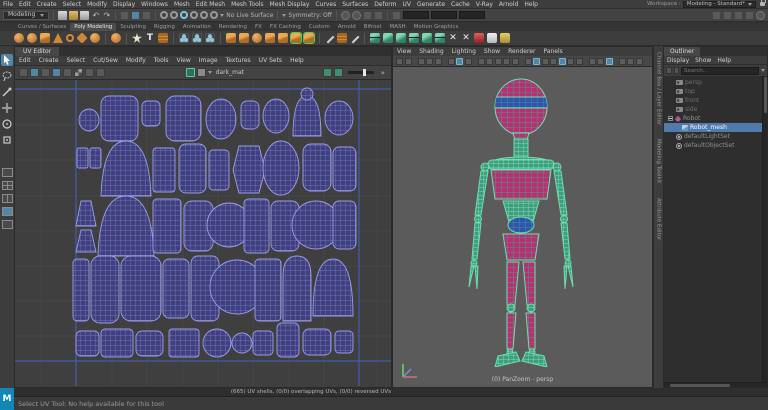 The width and height of the screenshot is (768, 410). I want to click on uv-menu-help: Help, so click(297, 60).